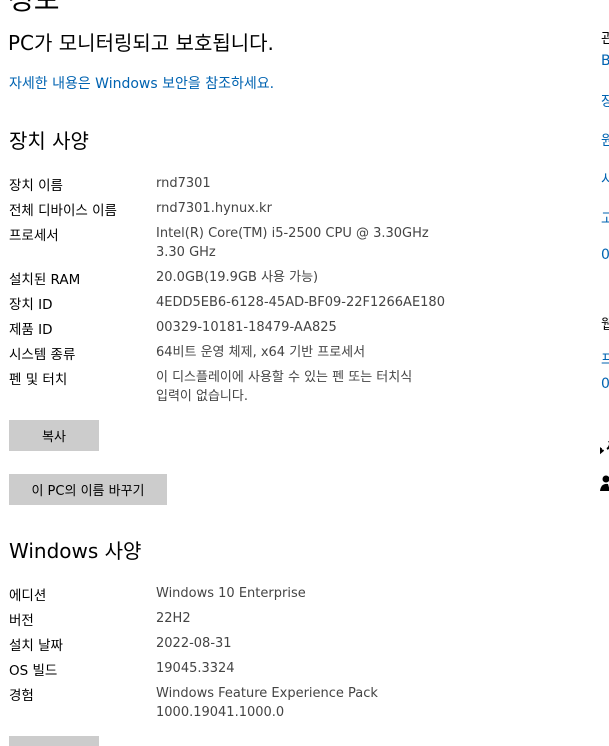 Image resolution: width=609 pixels, height=746 pixels. I want to click on help-icon, so click(604, 448).